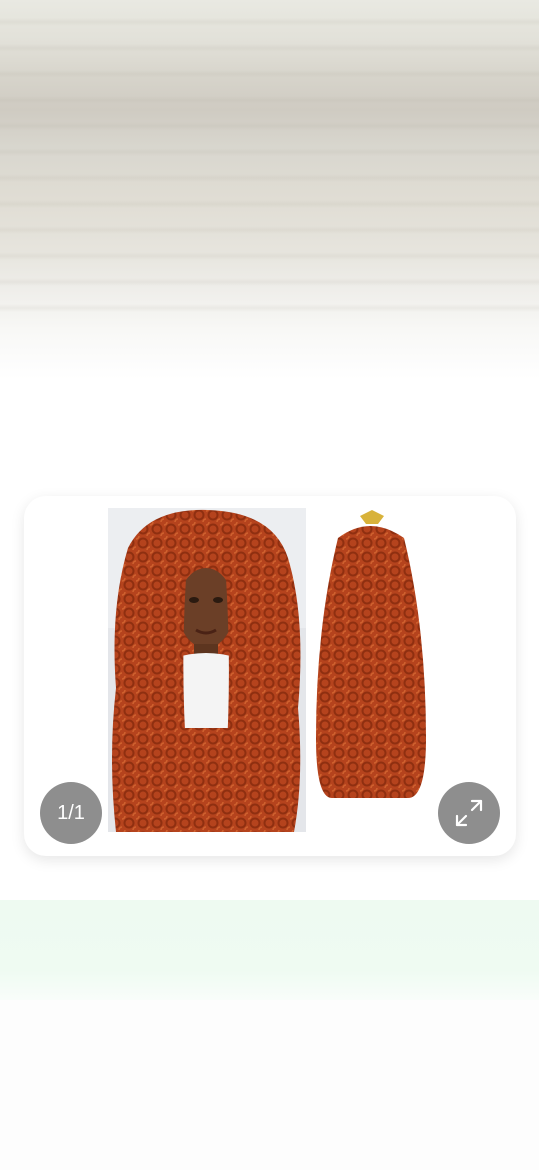  I want to click on expand-image-button, so click(469, 813).